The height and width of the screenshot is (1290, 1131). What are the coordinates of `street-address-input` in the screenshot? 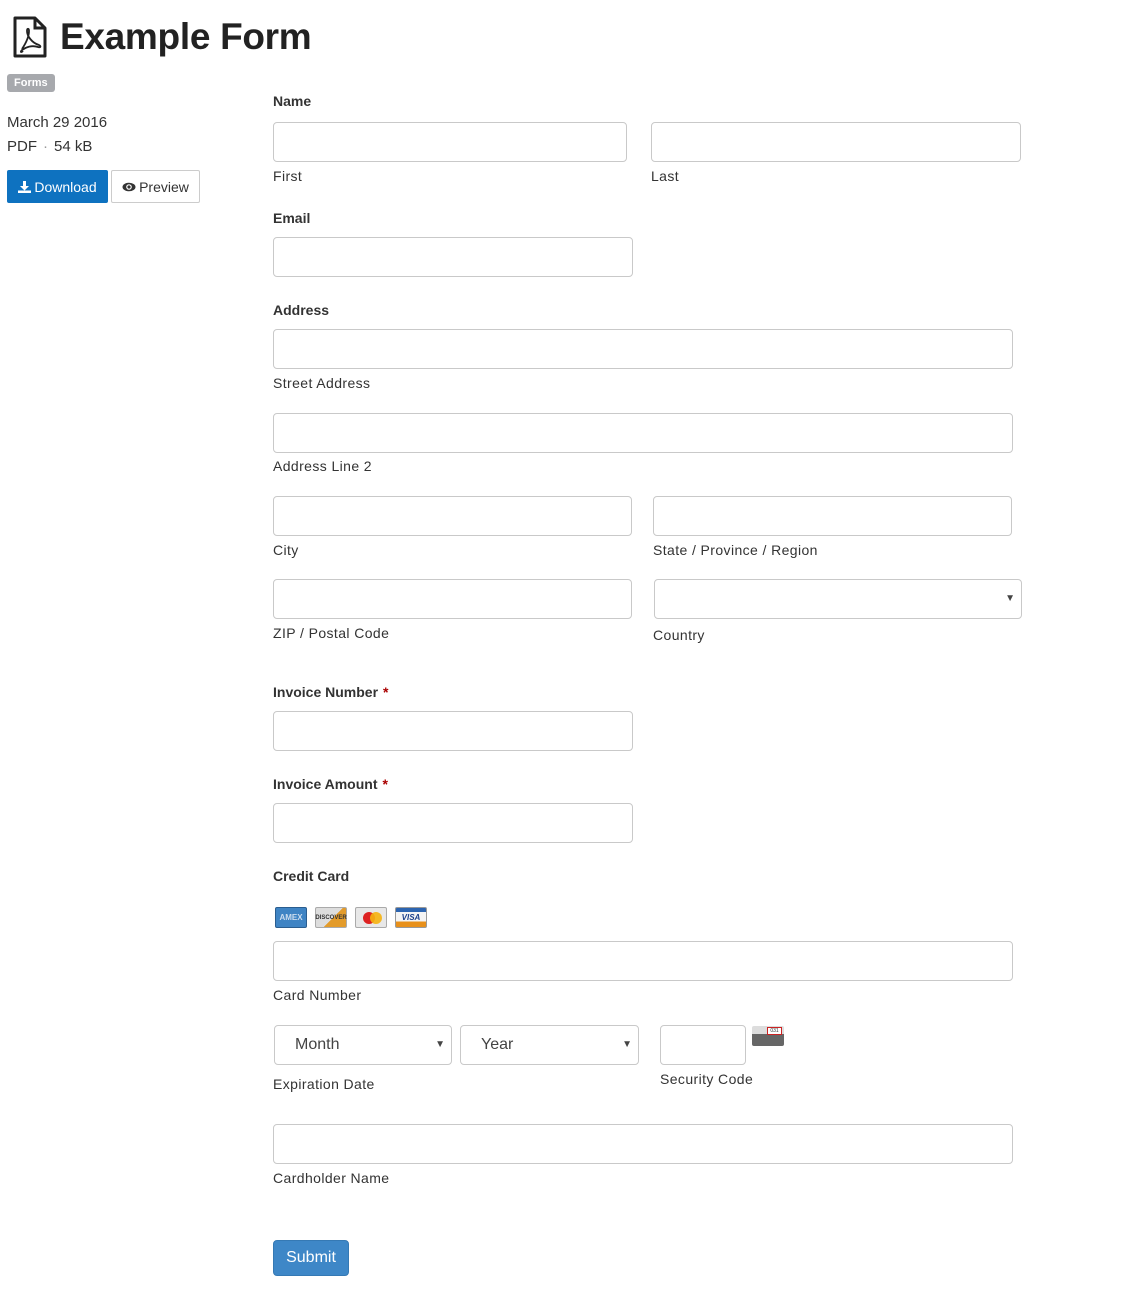 It's located at (643, 349).